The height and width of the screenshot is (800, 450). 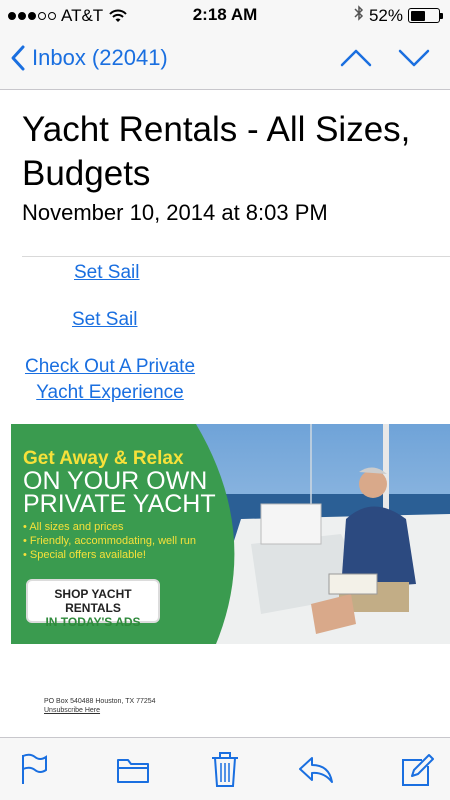 I want to click on battery-percent: 52%, so click(x=385, y=15).